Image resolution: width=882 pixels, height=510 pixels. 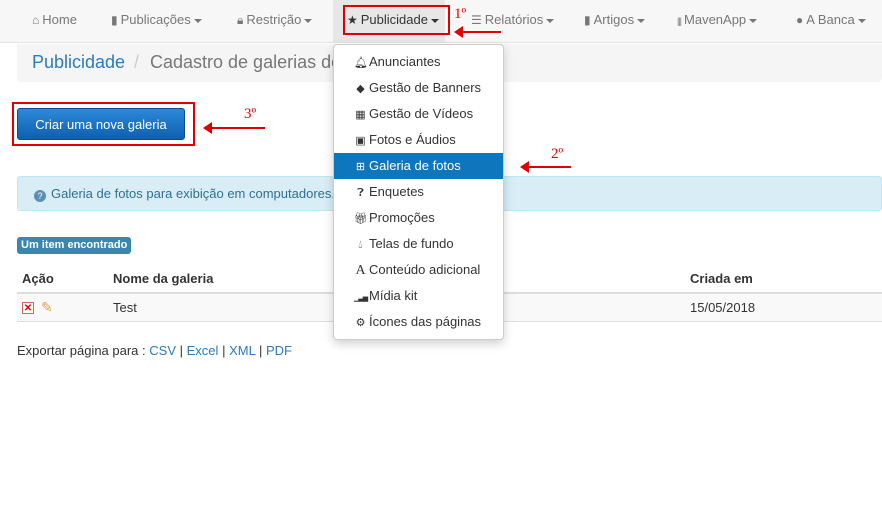 What do you see at coordinates (242, 350) in the screenshot?
I see `export-xml-link: XML` at bounding box center [242, 350].